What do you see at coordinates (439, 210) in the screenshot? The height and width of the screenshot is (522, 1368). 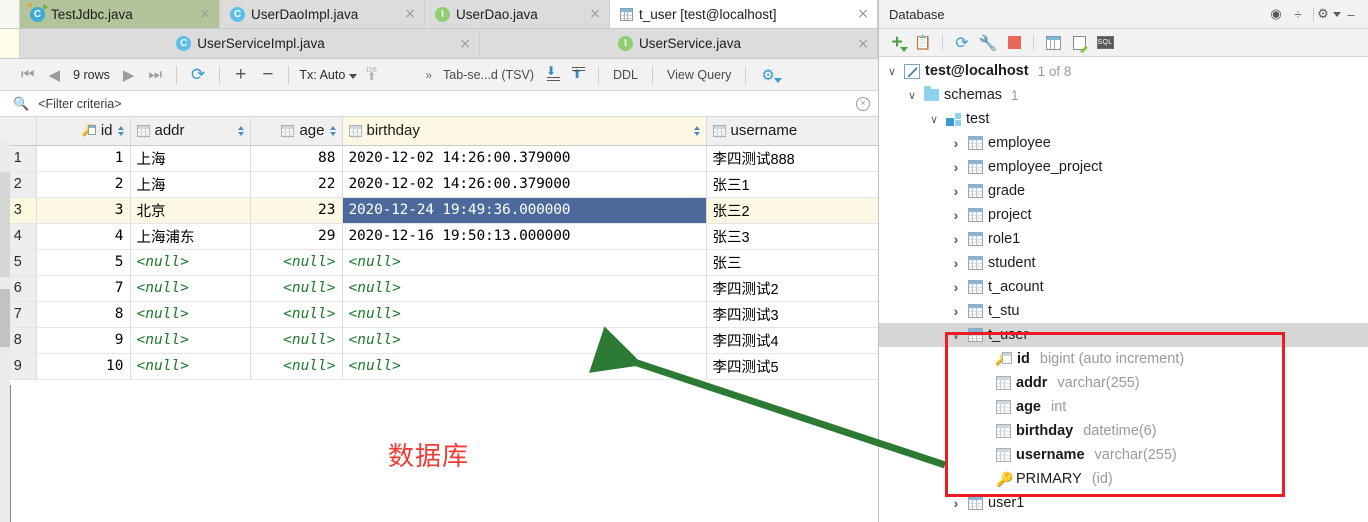 I see `table-row: 3 3 北京 23 2020-12-24 19:49:36.000000 张三2` at bounding box center [439, 210].